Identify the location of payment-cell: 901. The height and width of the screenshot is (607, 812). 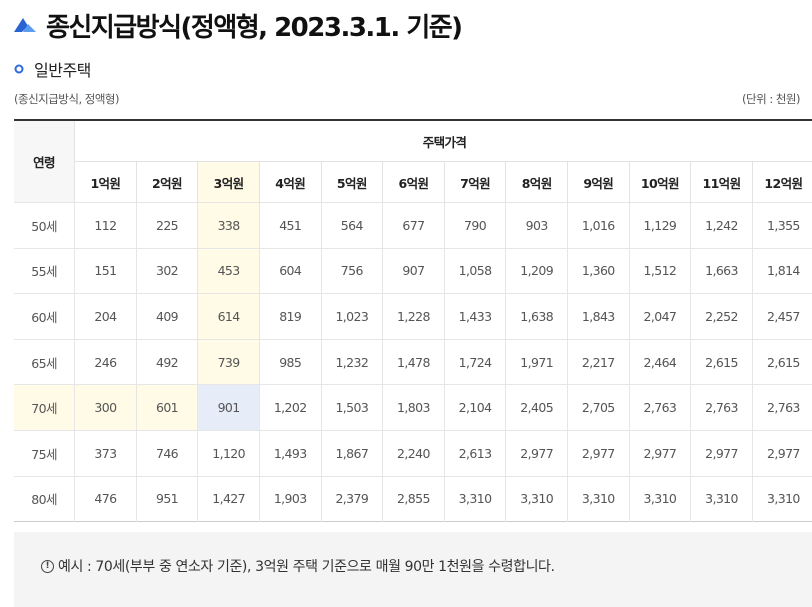
(228, 407).